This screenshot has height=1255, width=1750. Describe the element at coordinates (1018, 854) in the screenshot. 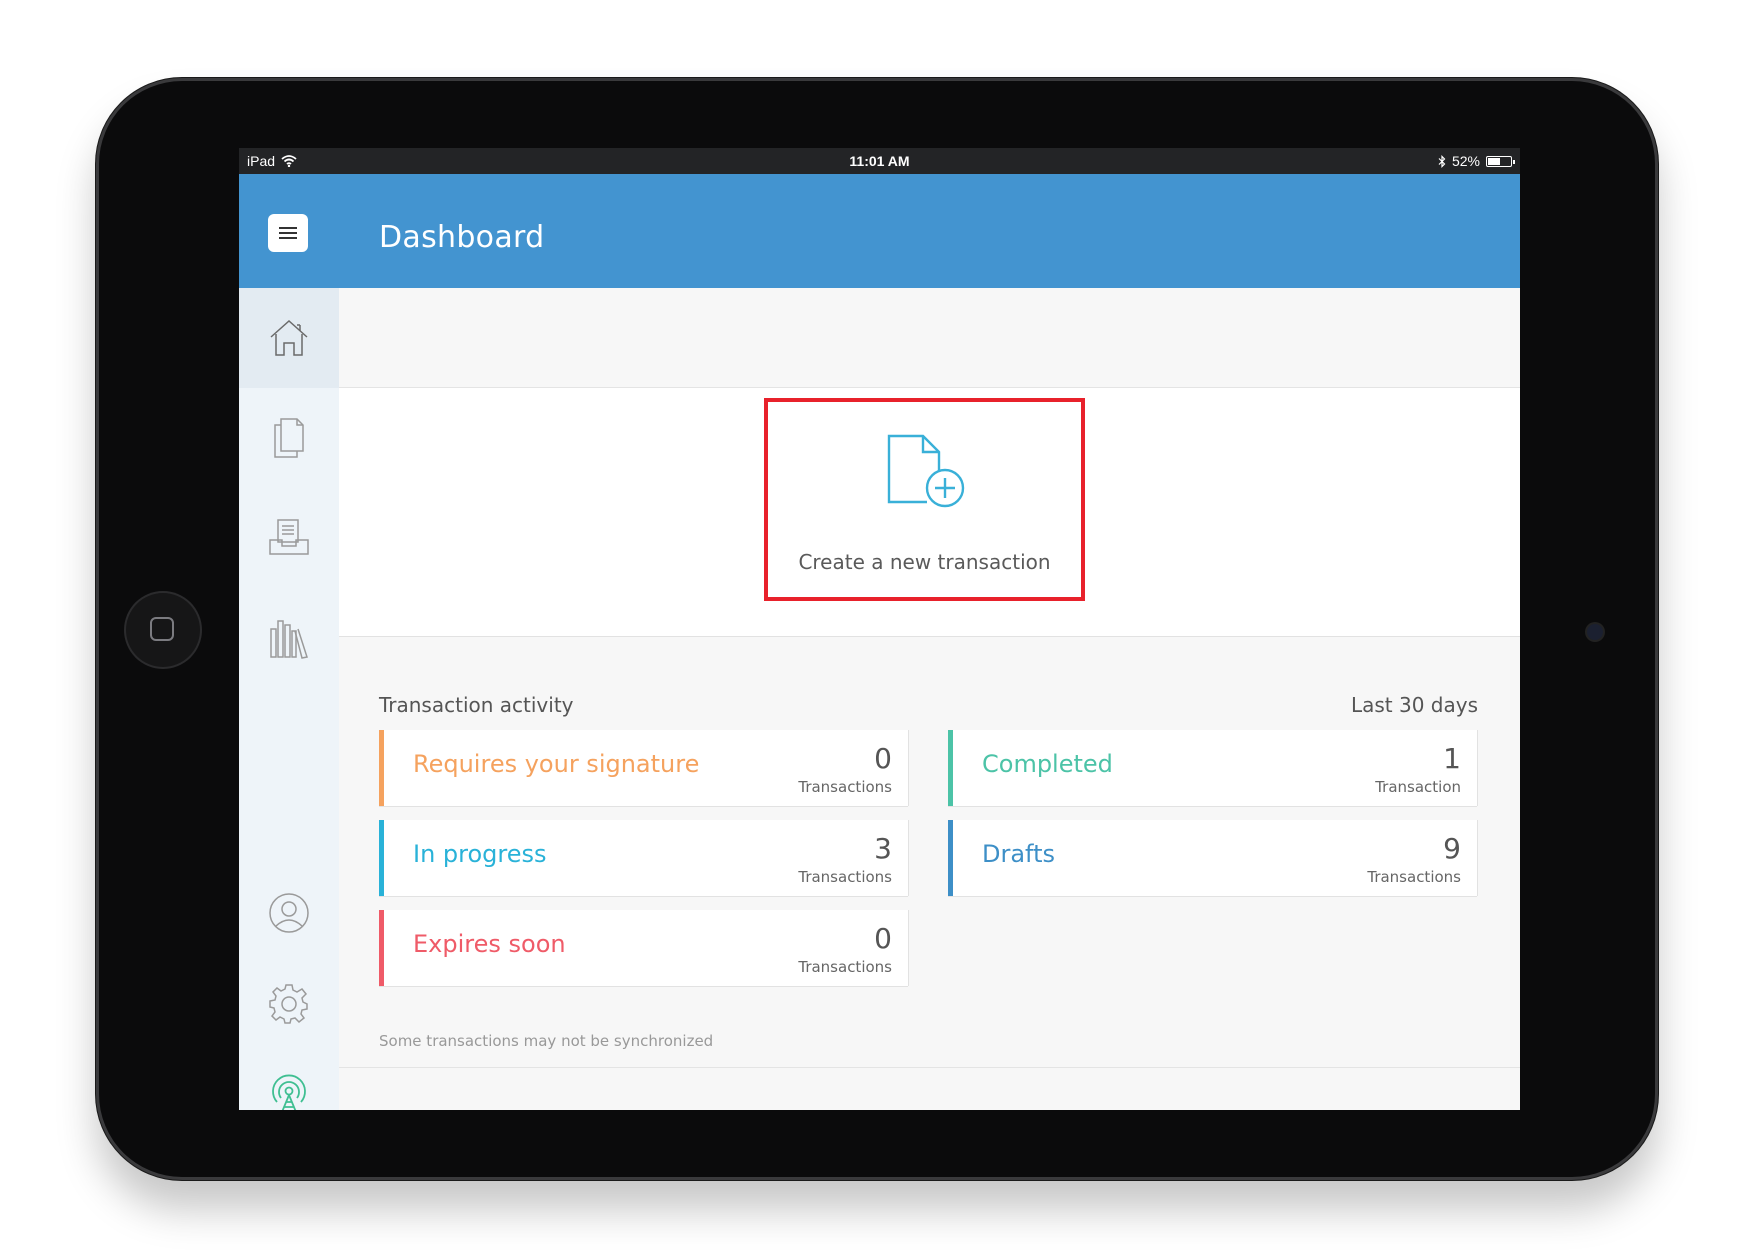

I see `card-label: Drafts` at that location.